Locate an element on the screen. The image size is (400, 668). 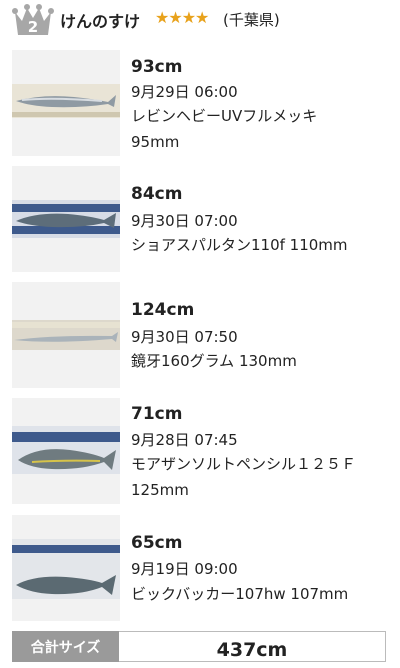
catch-lure: ショアスパルタン110f 110mm is located at coordinates (239, 245).